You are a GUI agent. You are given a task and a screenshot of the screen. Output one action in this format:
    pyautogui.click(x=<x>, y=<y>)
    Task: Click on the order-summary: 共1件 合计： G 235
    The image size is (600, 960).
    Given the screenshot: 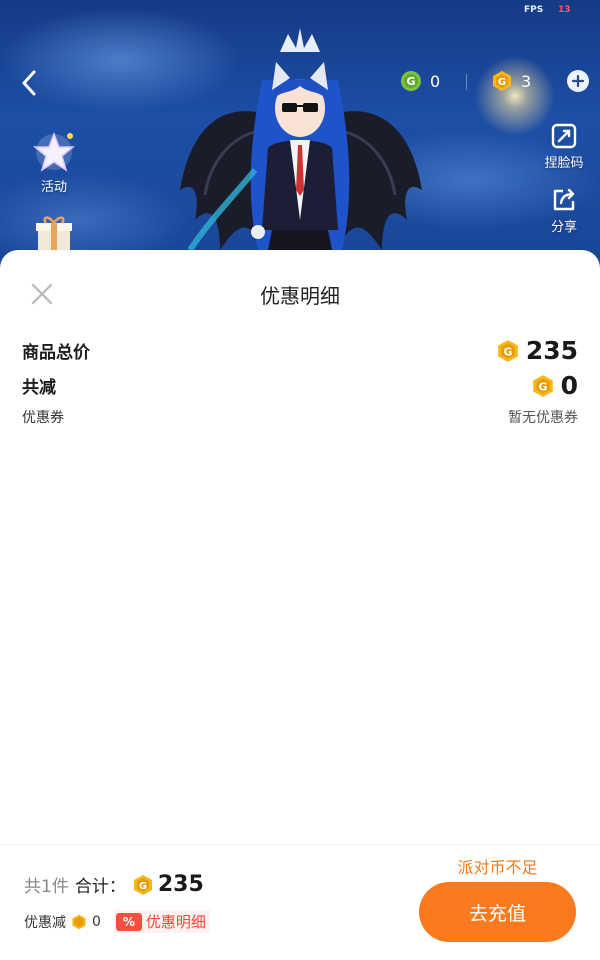 What is the action you would take?
    pyautogui.click(x=114, y=884)
    